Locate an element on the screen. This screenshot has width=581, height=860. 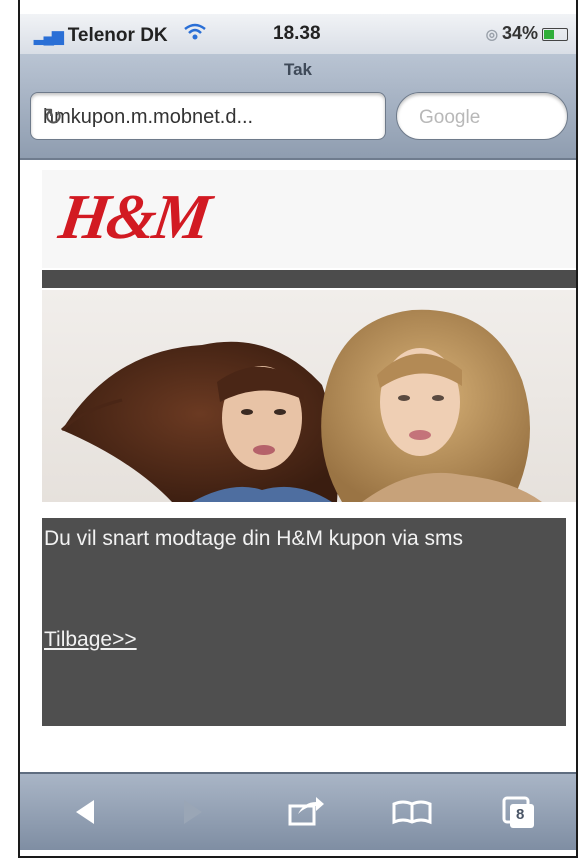
battery-percent: 34% is located at coordinates (519, 33).